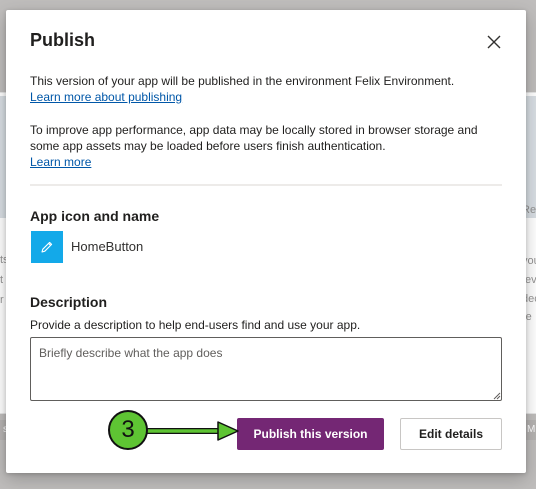 The width and height of the screenshot is (536, 489). What do you see at coordinates (128, 430) in the screenshot?
I see `step-badge: 3` at bounding box center [128, 430].